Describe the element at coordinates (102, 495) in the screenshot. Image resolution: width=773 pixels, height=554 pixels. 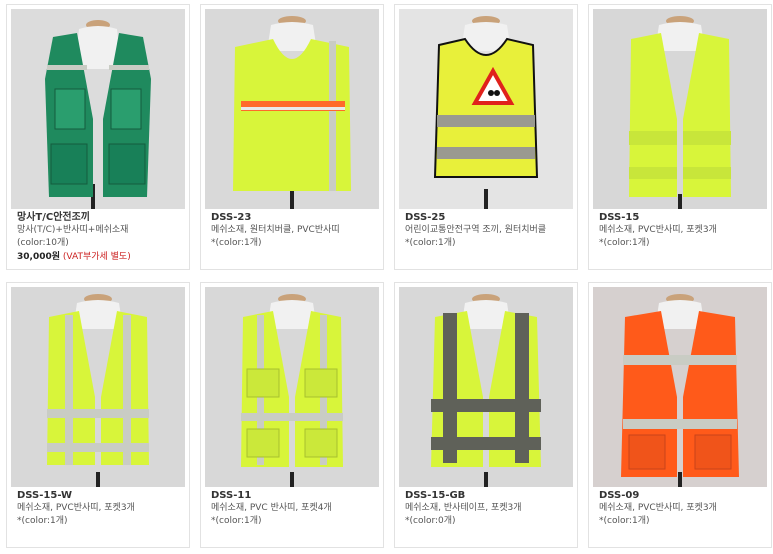
I see `product-title: DSS-15-W` at that location.